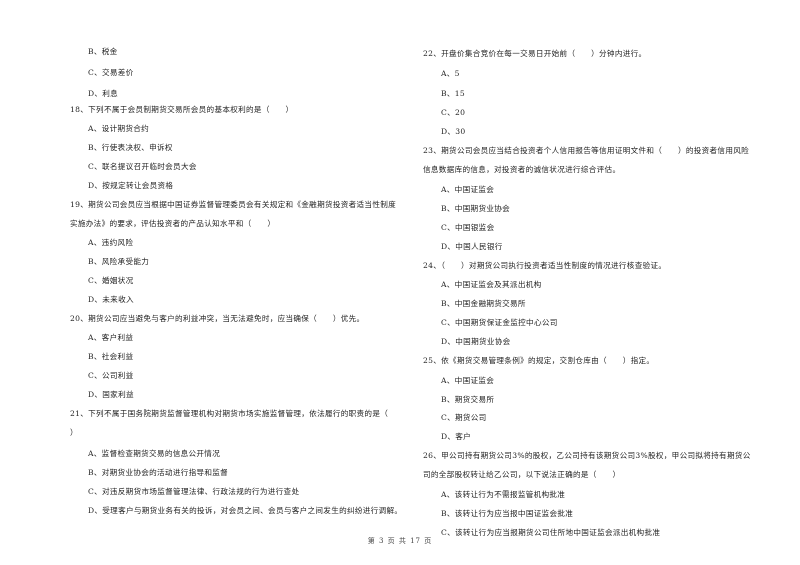  I want to click on option-line: C、中国期货保证金监控中心公司, so click(499, 322).